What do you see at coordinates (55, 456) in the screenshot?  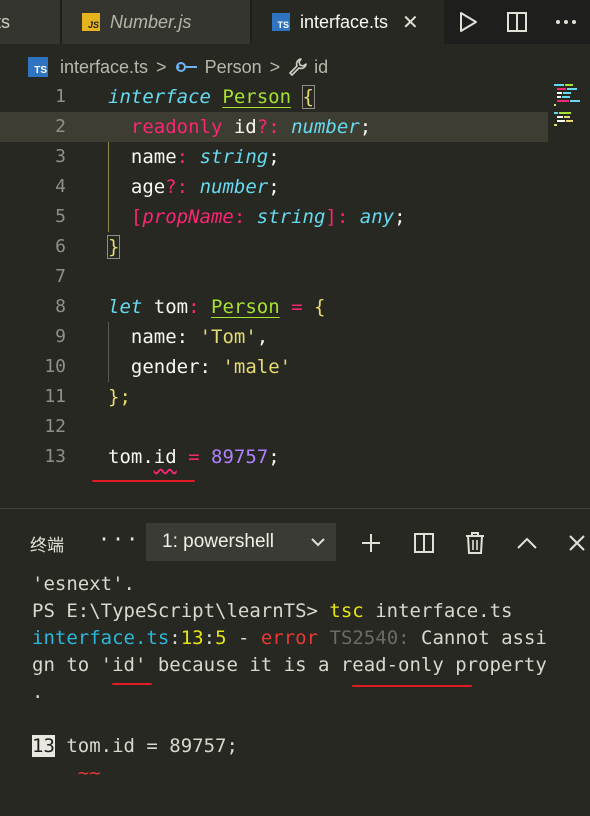 I see `line-number: 13` at bounding box center [55, 456].